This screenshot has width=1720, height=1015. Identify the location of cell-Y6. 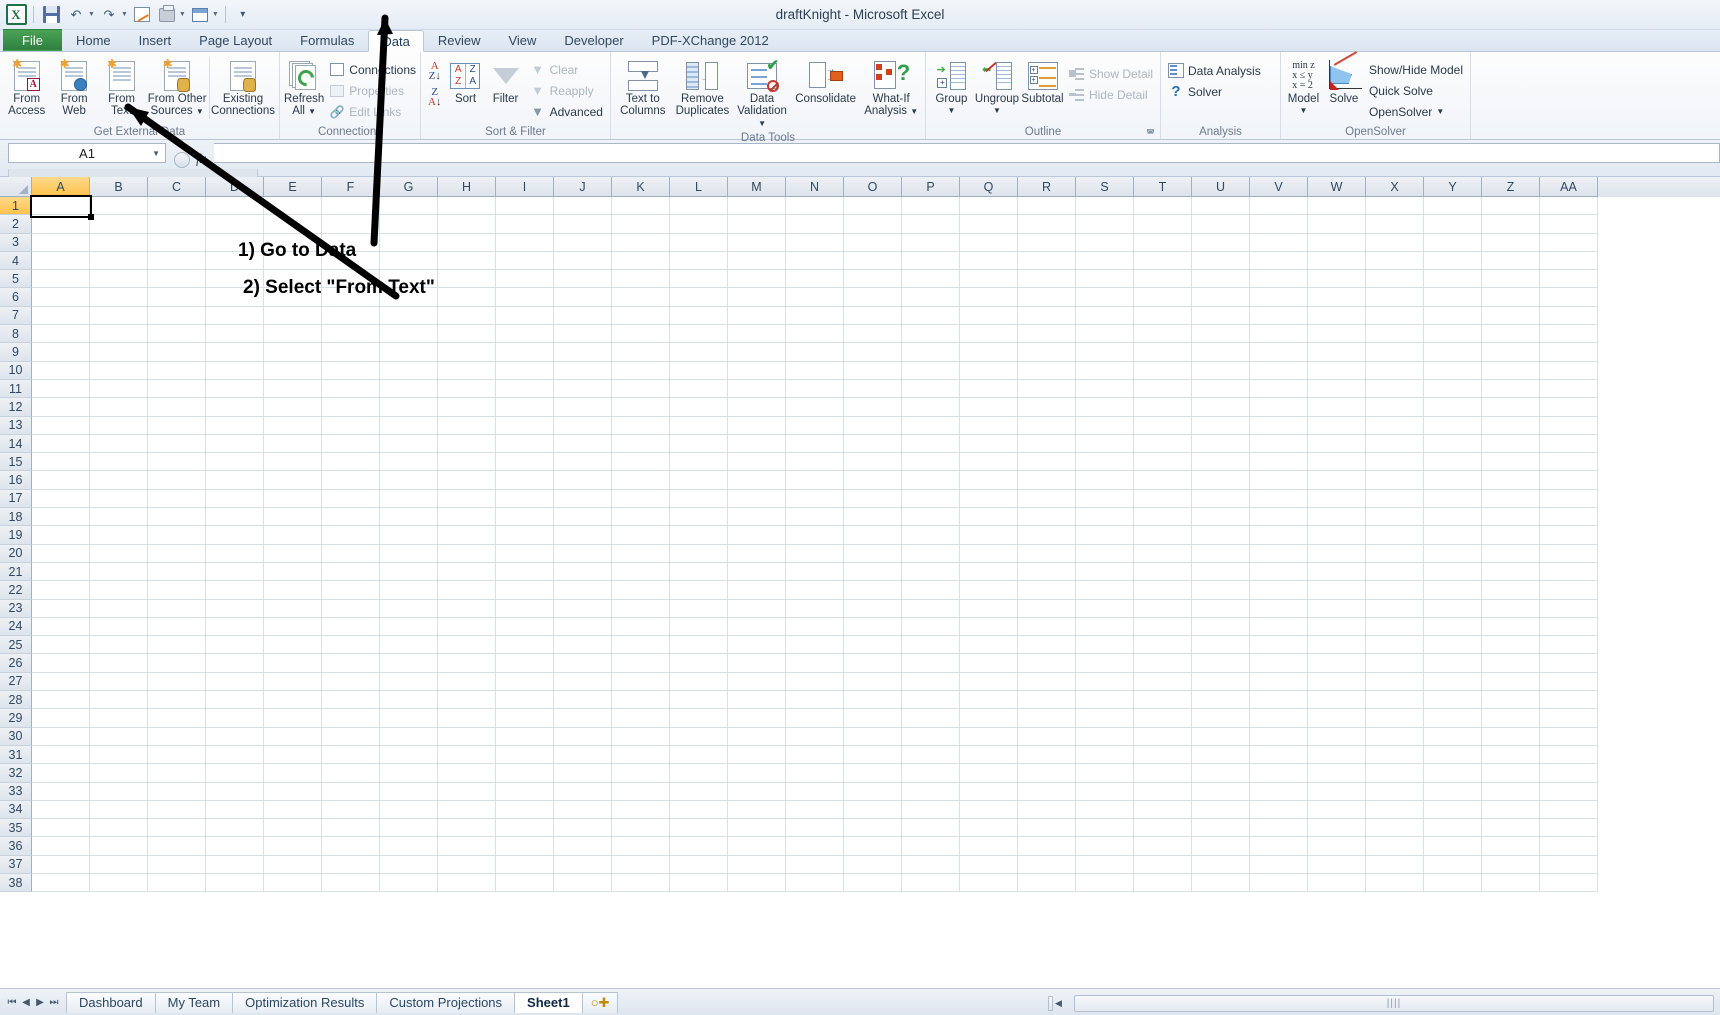
(1453, 297).